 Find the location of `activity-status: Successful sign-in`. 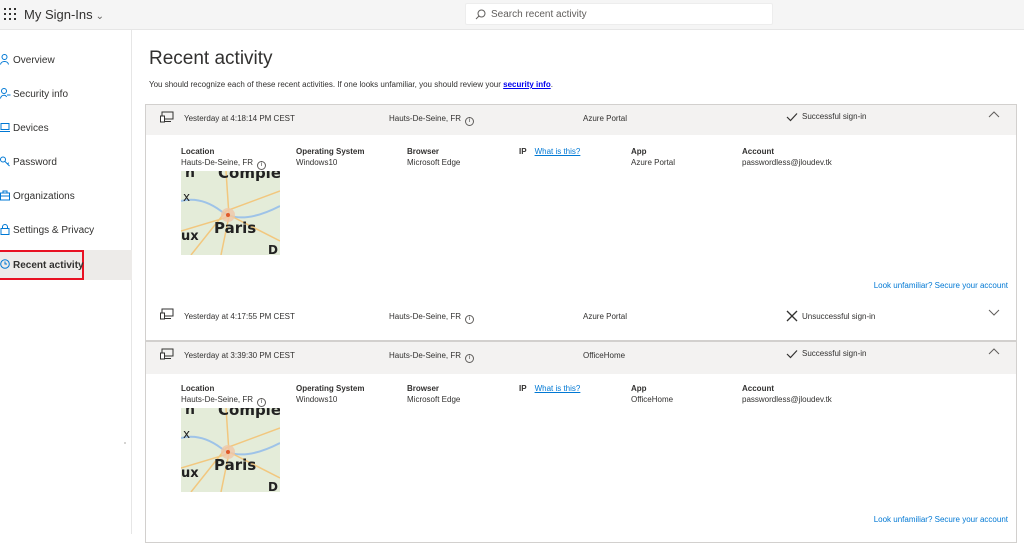

activity-status: Successful sign-in is located at coordinates (826, 354).